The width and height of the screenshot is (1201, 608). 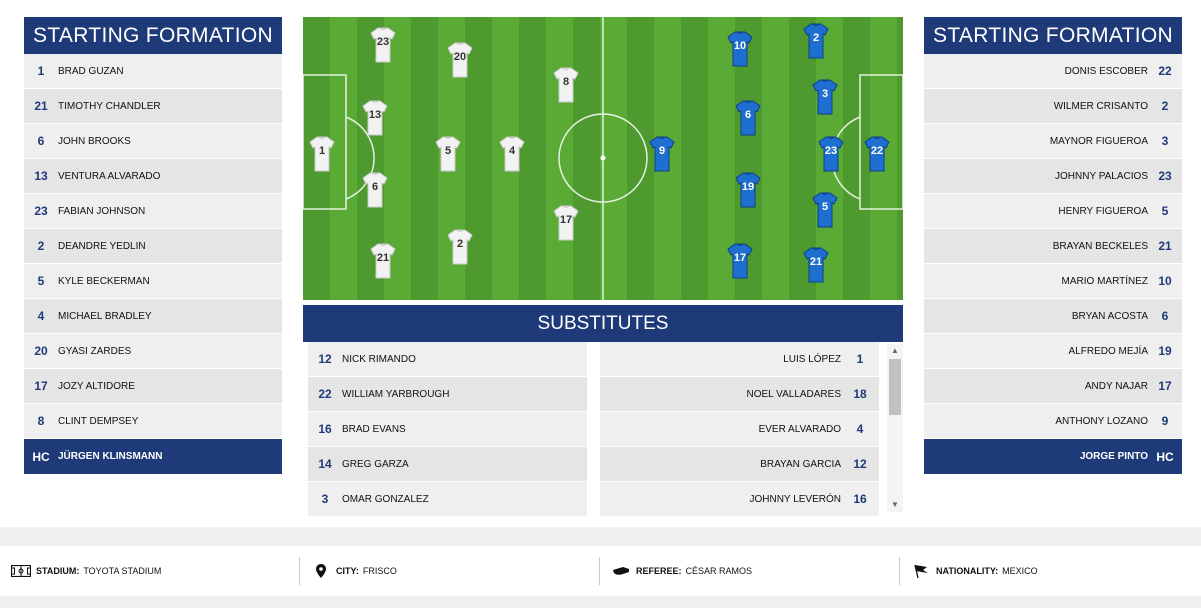 I want to click on away-player-marker: 23, so click(x=831, y=154).